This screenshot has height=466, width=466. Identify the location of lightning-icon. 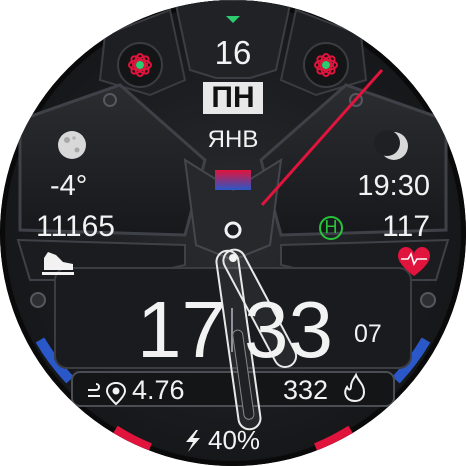
(193, 441).